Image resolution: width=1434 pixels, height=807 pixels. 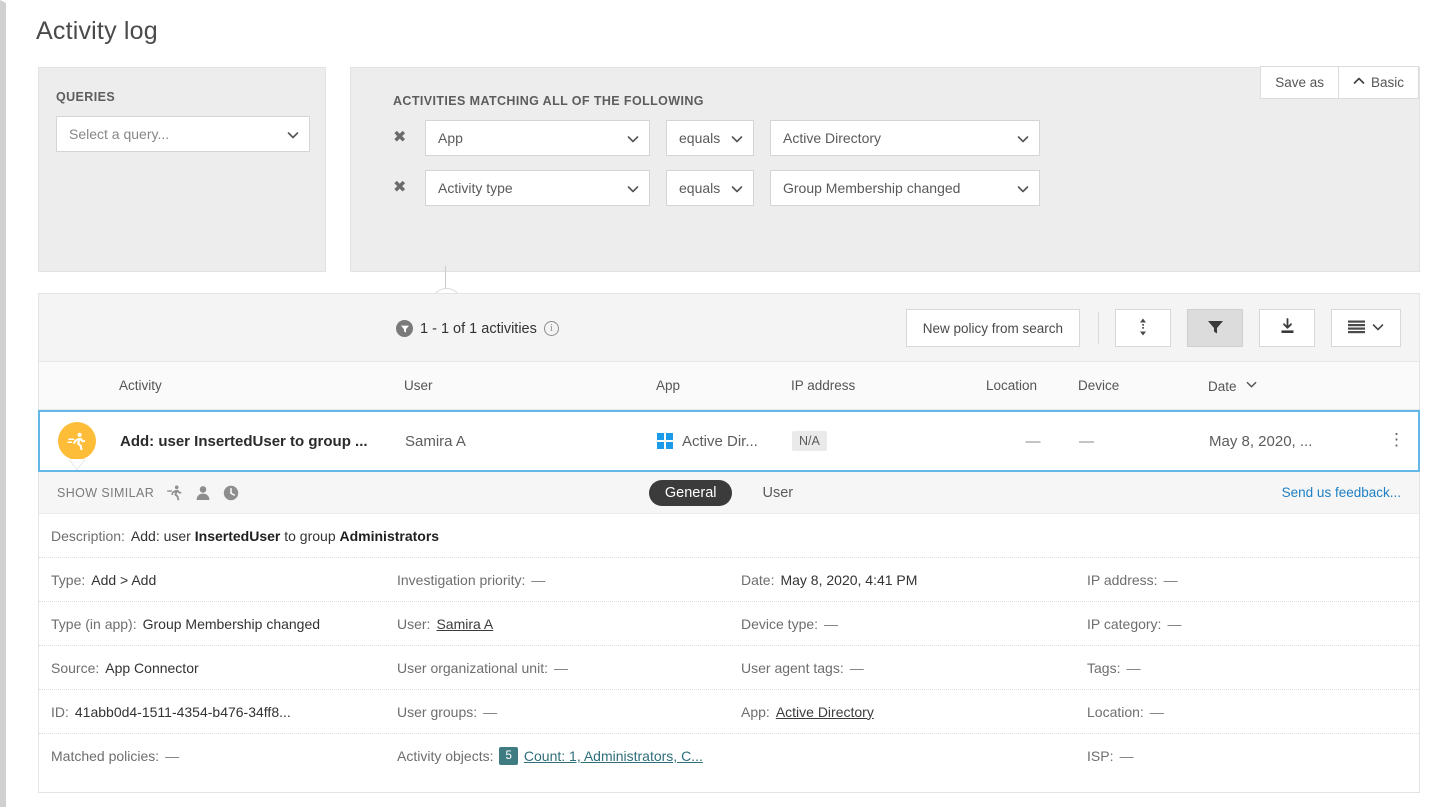 What do you see at coordinates (1359, 82) in the screenshot?
I see `chevron-up-icon` at bounding box center [1359, 82].